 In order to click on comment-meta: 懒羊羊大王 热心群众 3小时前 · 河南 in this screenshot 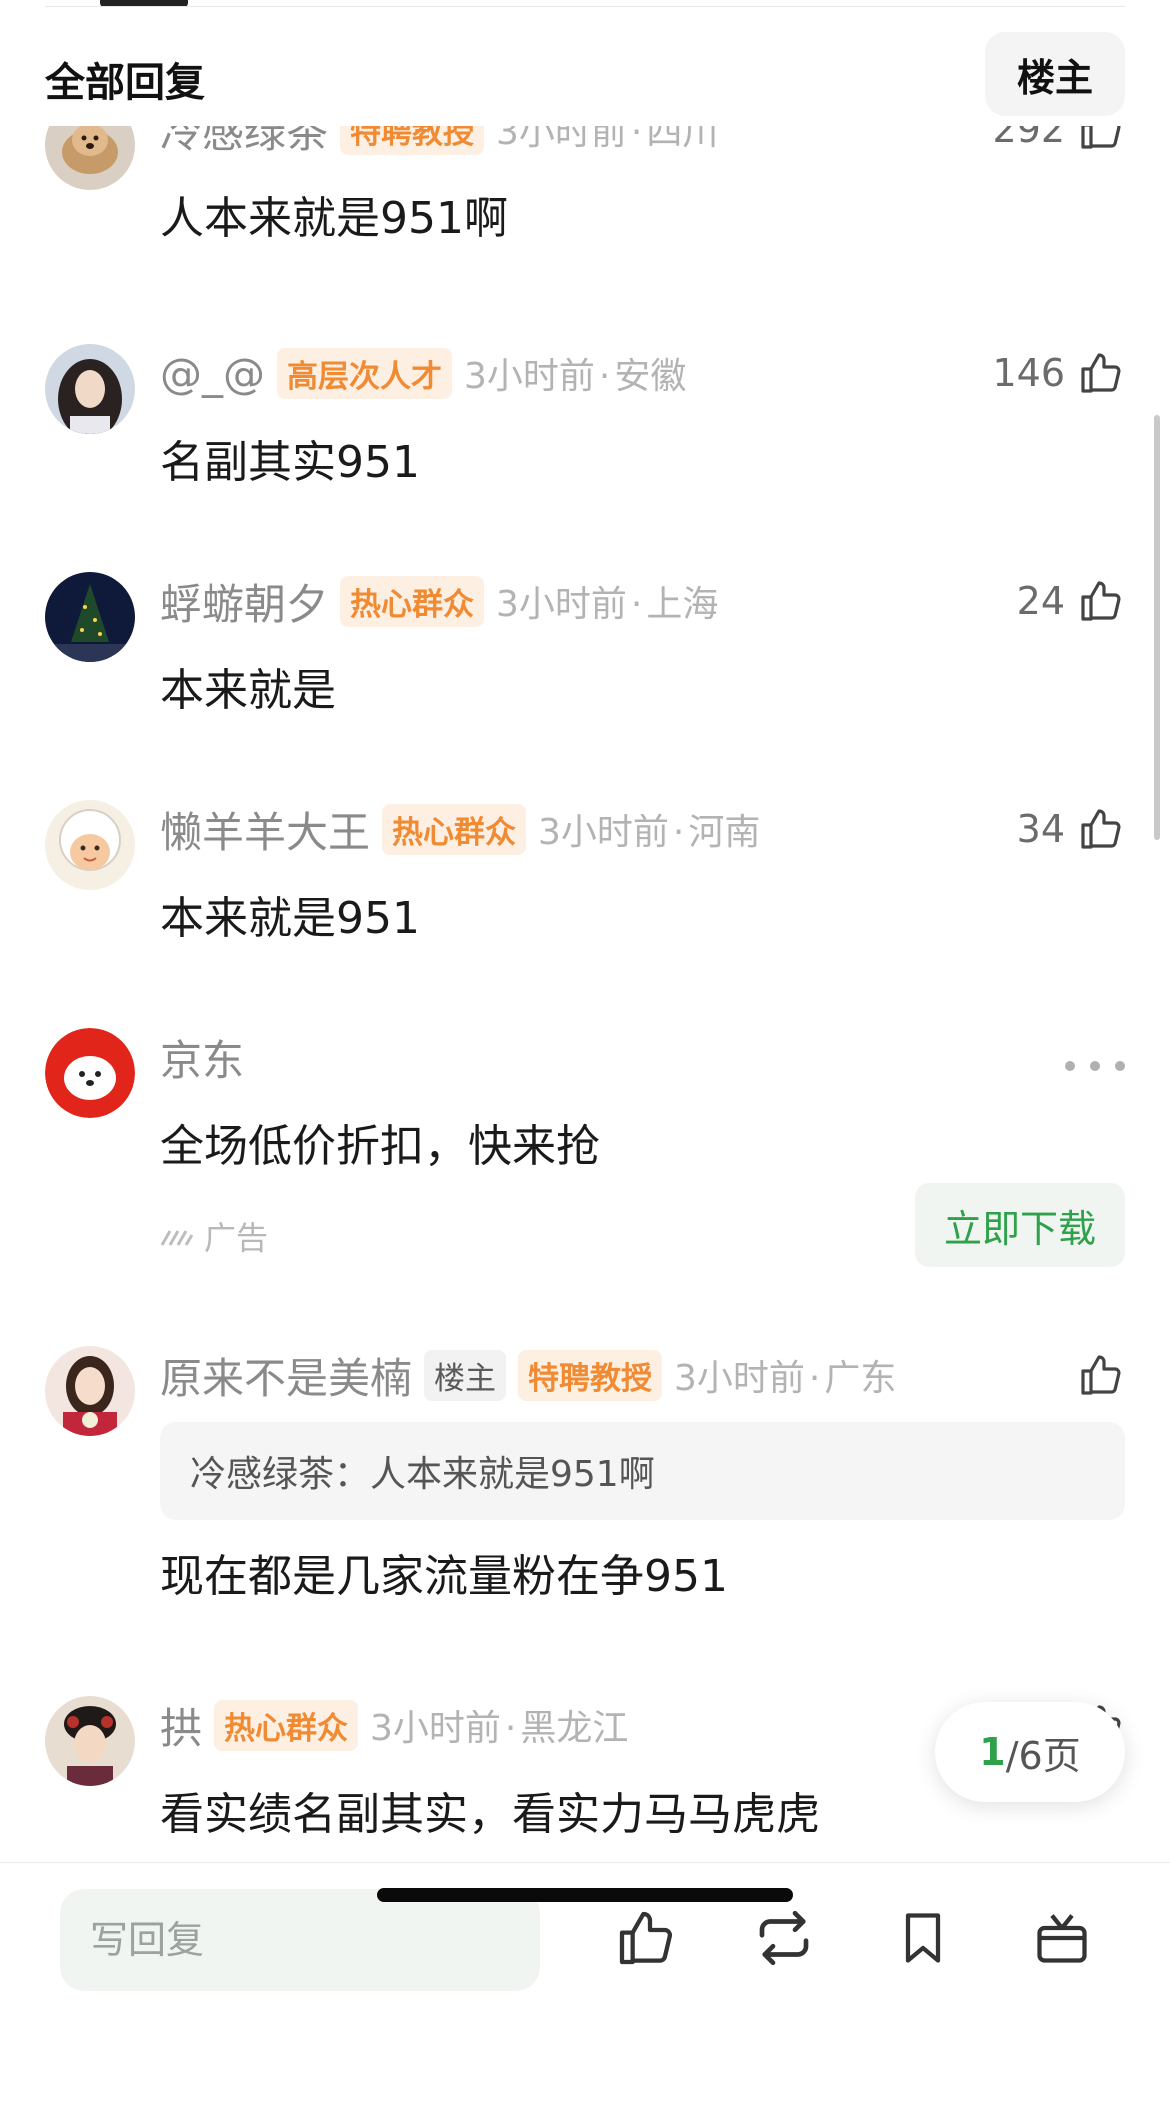, I will do `click(460, 830)`.